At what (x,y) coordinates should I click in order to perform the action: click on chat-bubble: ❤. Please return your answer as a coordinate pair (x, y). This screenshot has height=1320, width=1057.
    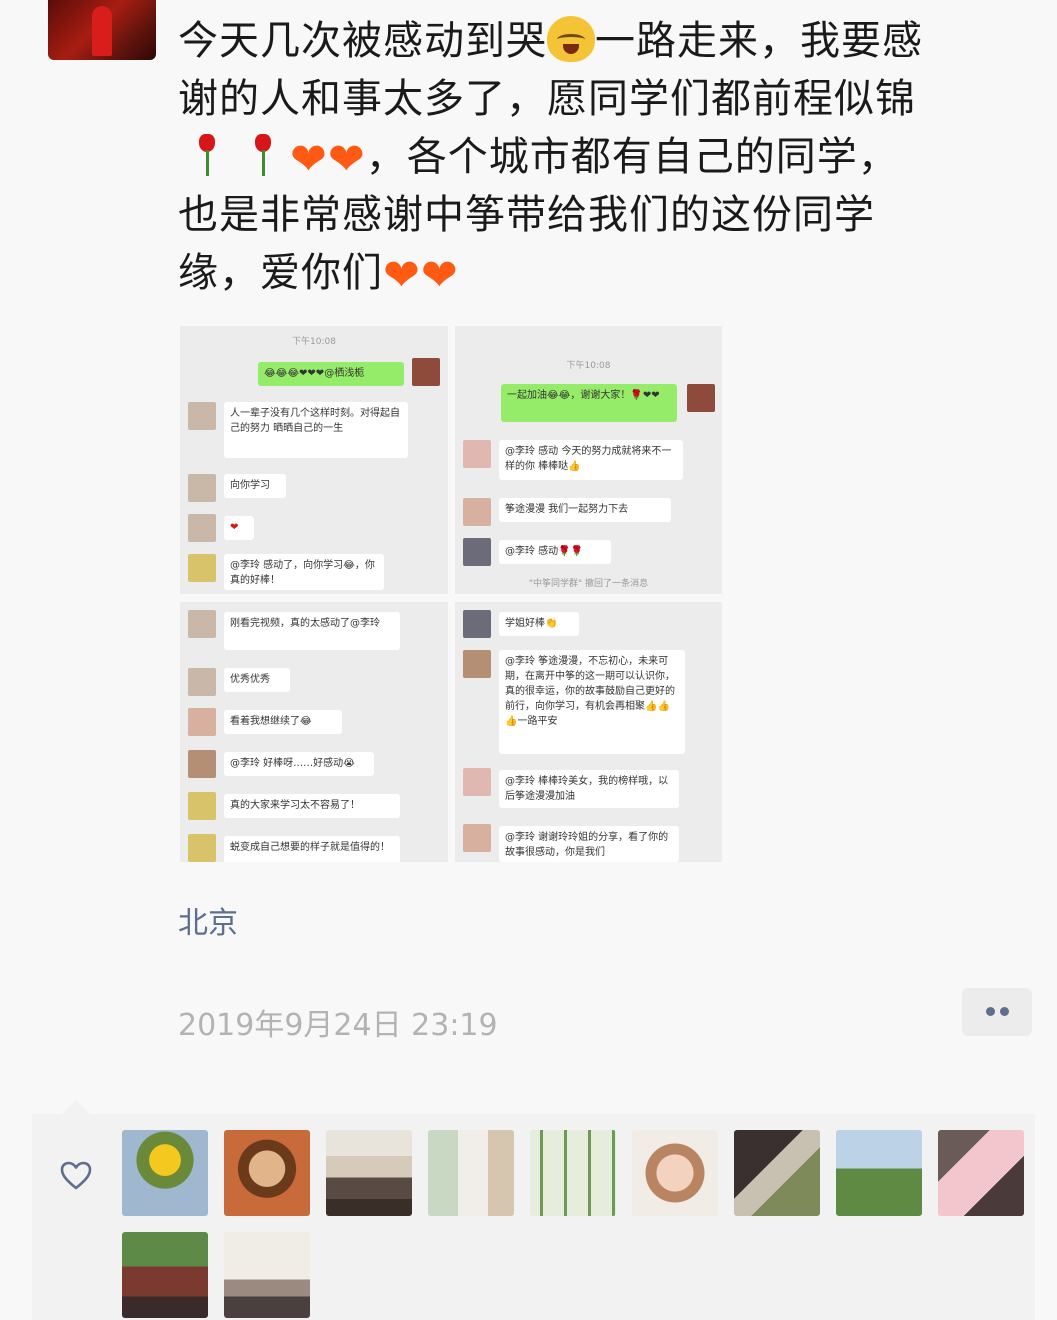
    Looking at the image, I should click on (239, 528).